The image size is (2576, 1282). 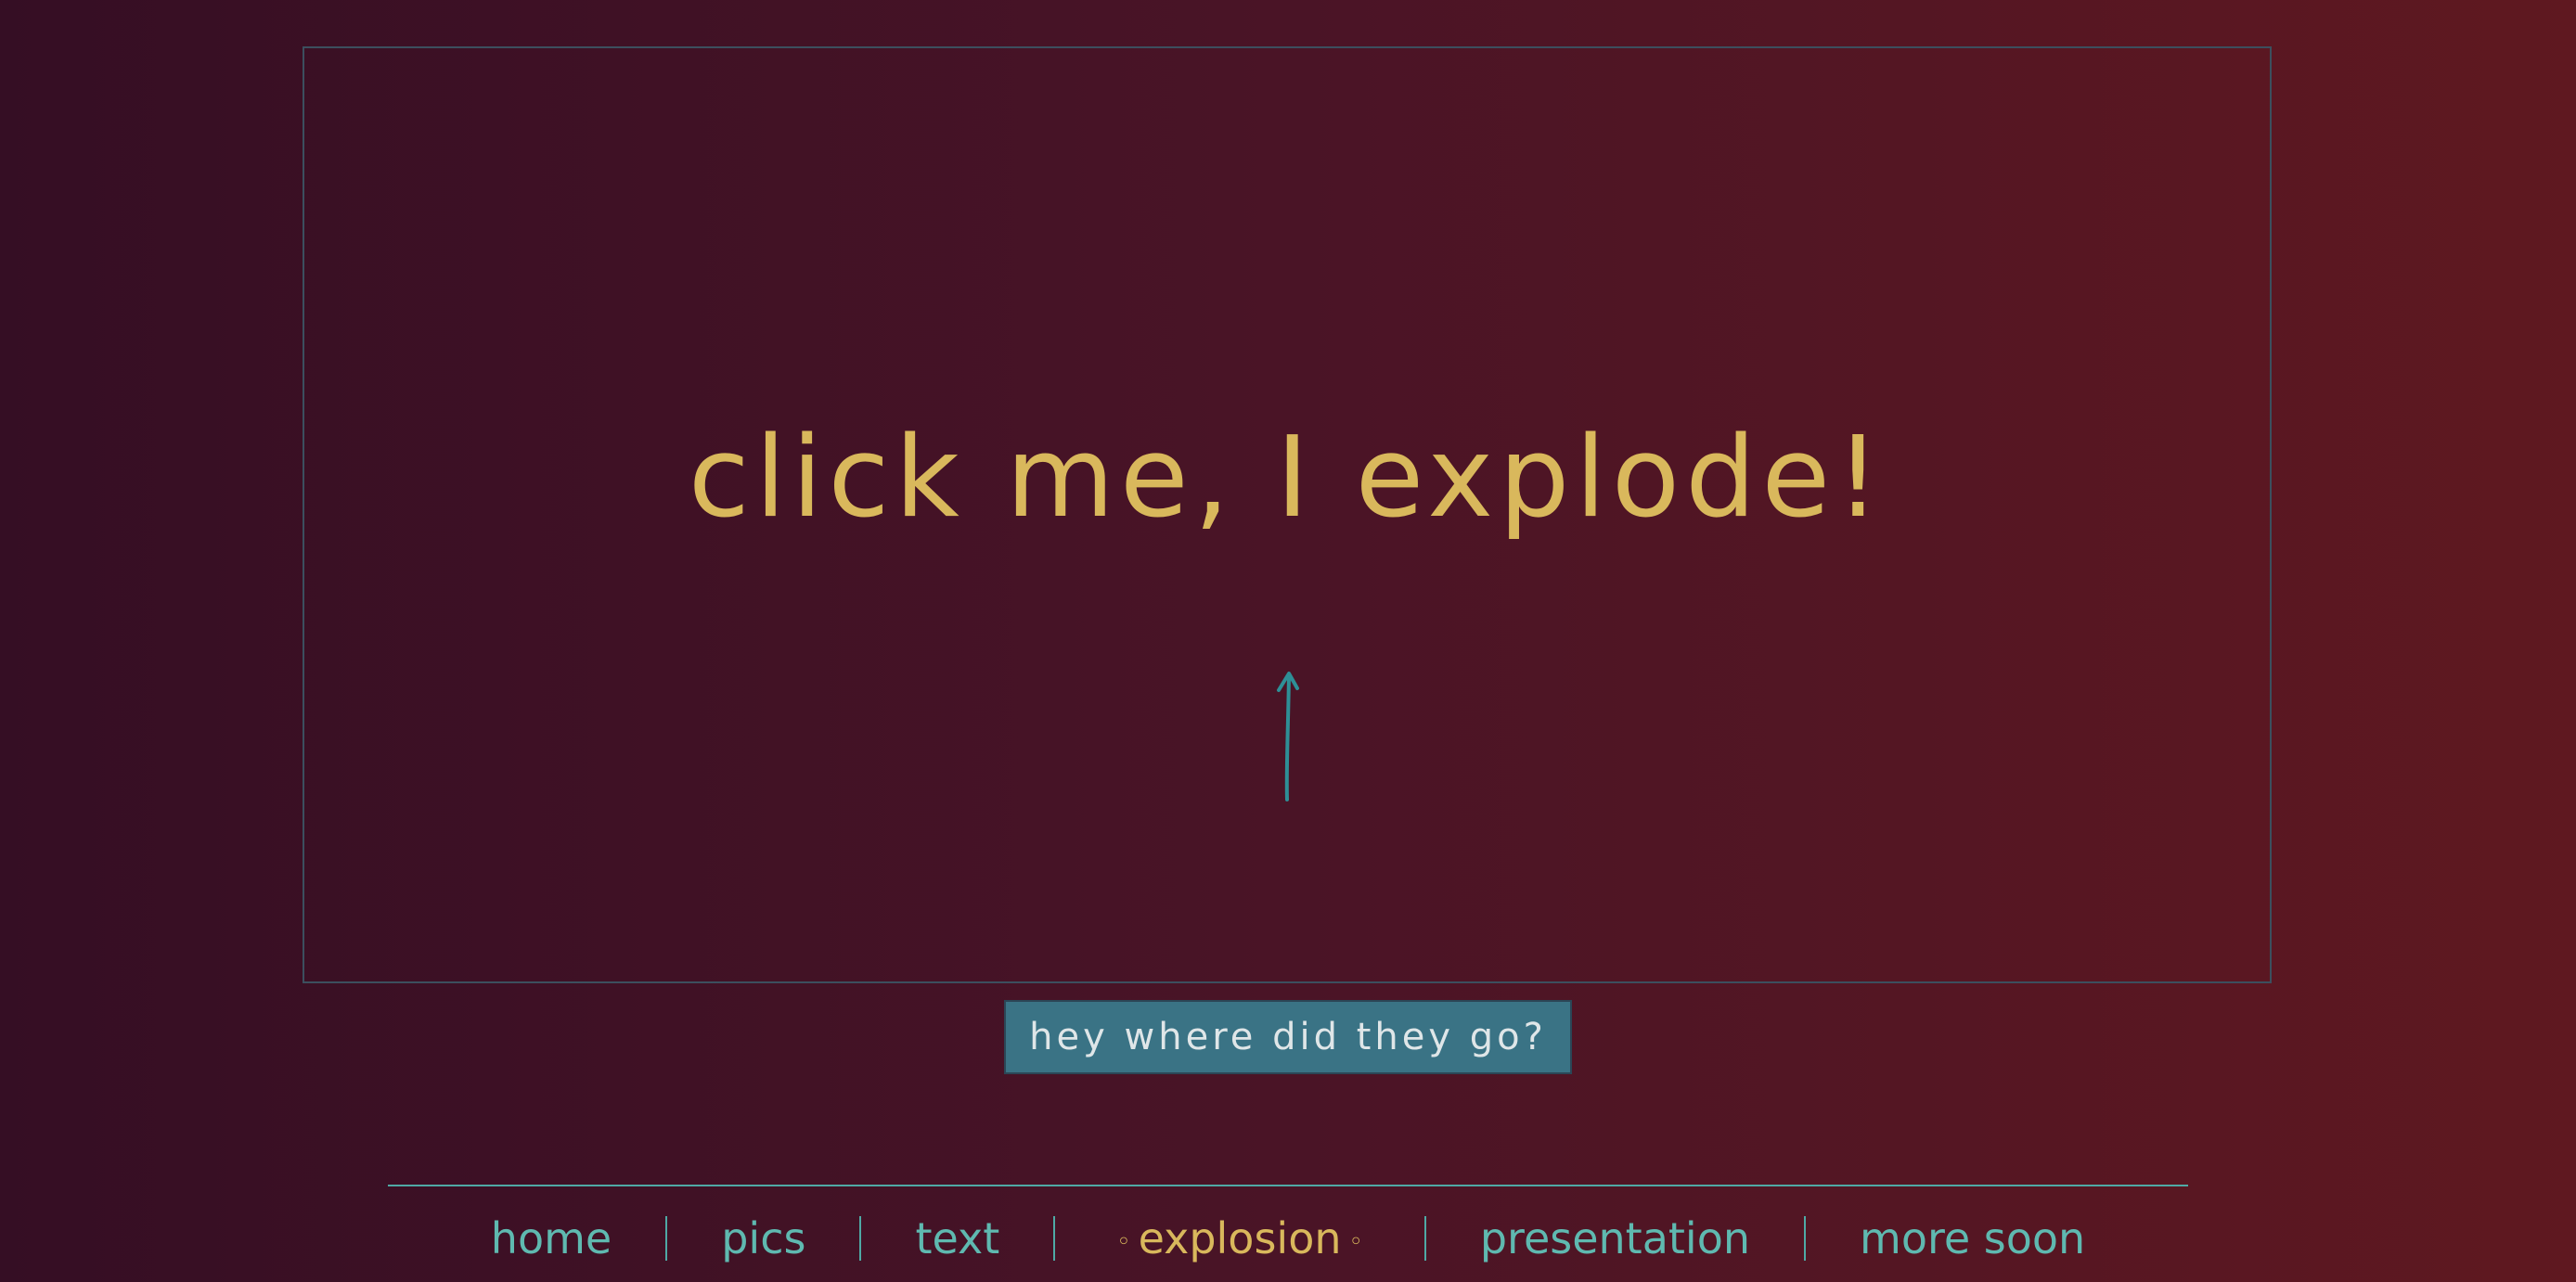 I want to click on nav-item-text: text, so click(x=957, y=1238).